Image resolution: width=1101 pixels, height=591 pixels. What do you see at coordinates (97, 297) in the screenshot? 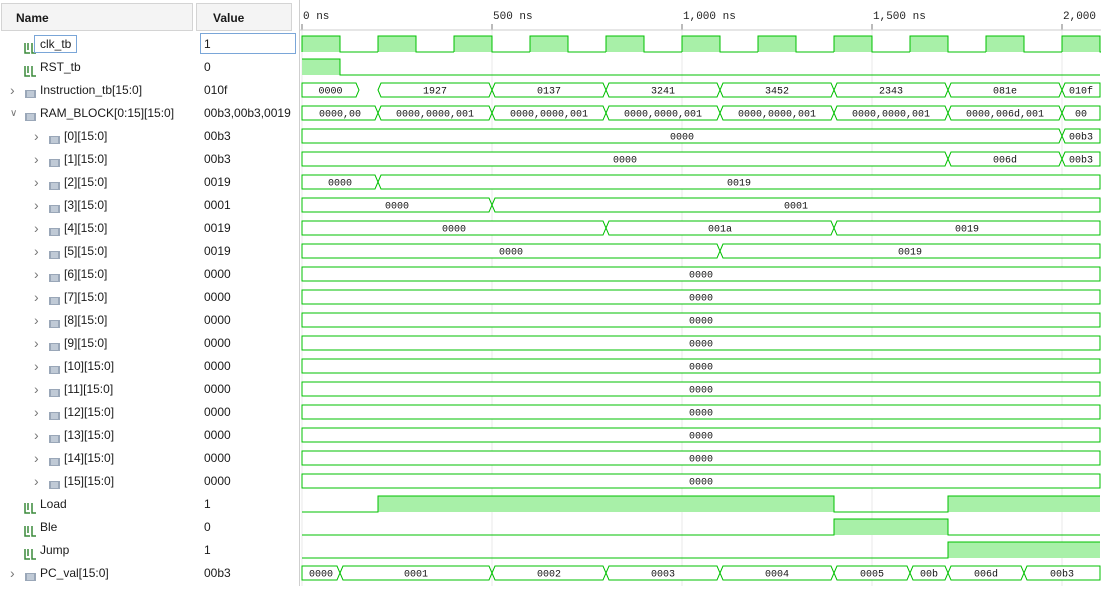
I see `signal-row: › [7][15:0]` at bounding box center [97, 297].